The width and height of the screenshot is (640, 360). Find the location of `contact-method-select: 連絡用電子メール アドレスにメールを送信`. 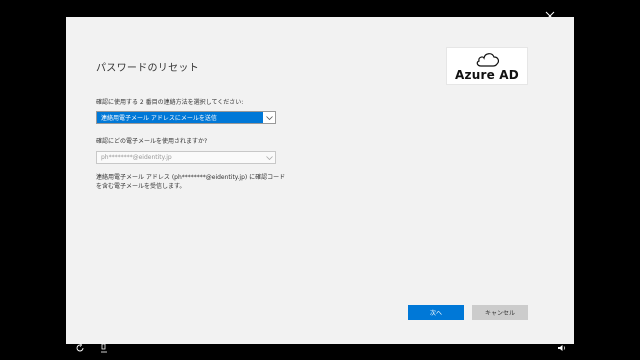

contact-method-select: 連絡用電子メール アドレスにメールを送信 is located at coordinates (186, 117).